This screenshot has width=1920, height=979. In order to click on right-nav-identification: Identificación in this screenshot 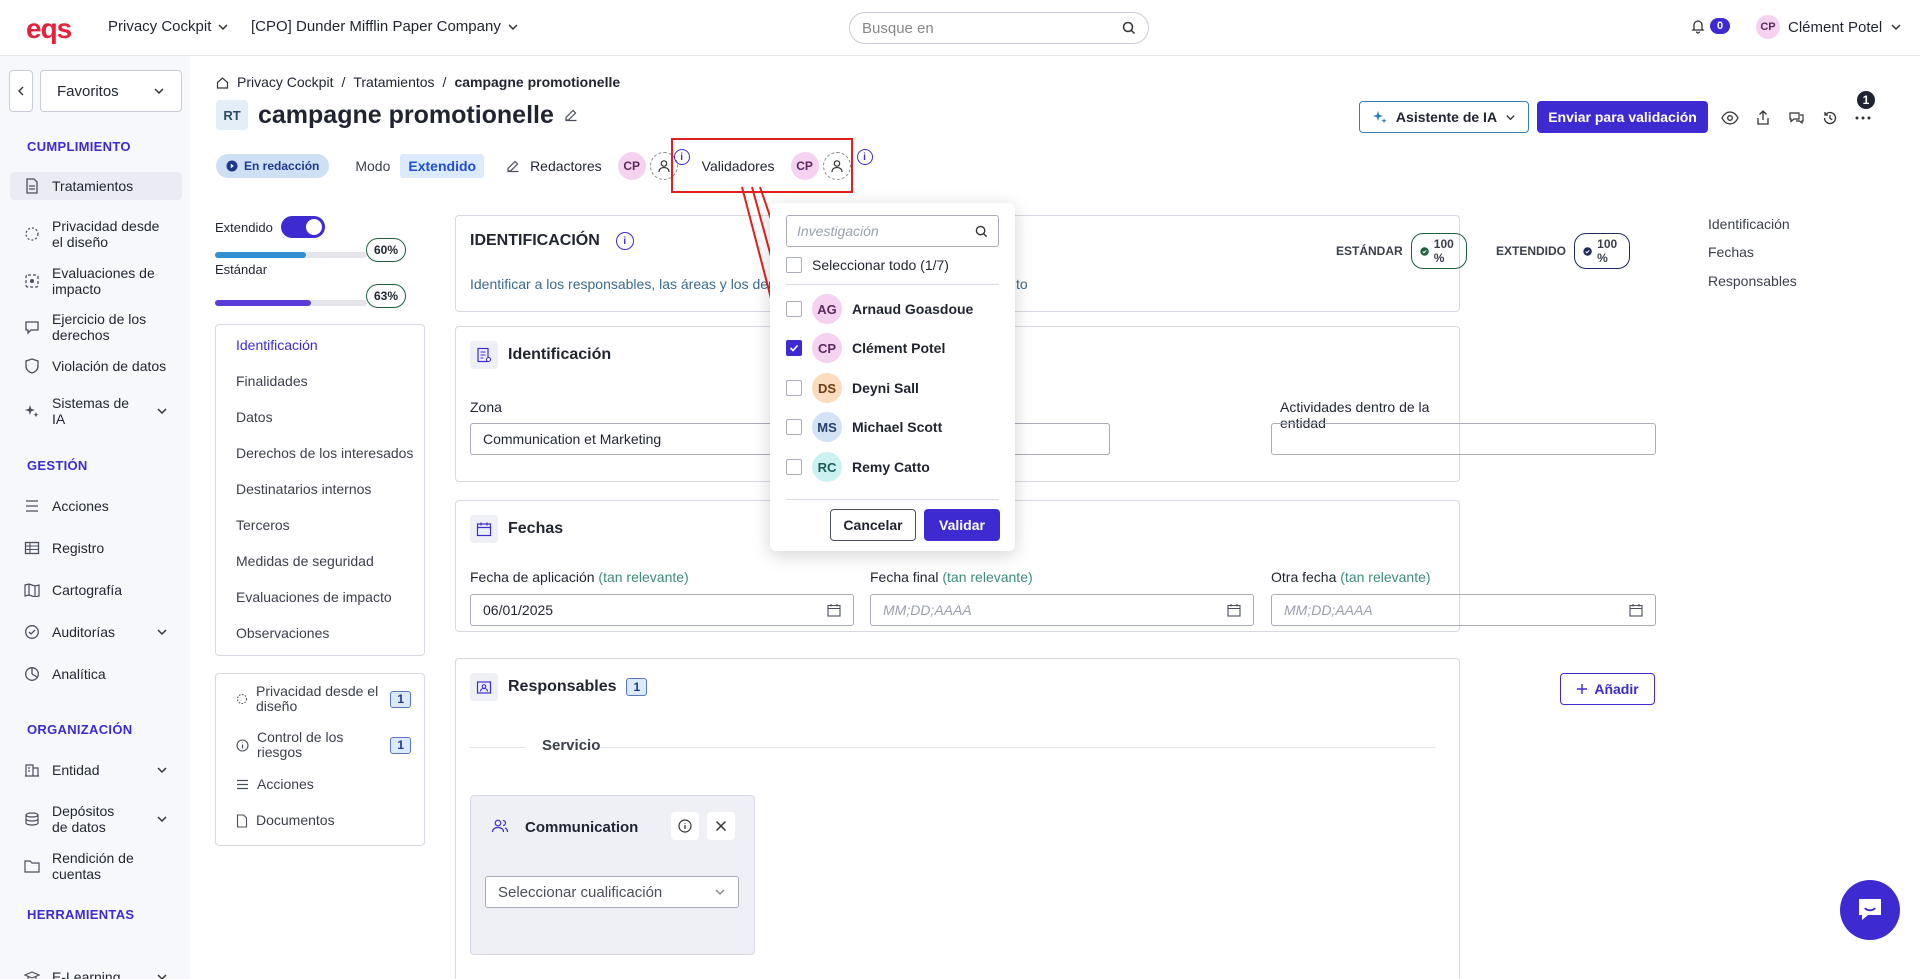, I will do `click(1749, 224)`.